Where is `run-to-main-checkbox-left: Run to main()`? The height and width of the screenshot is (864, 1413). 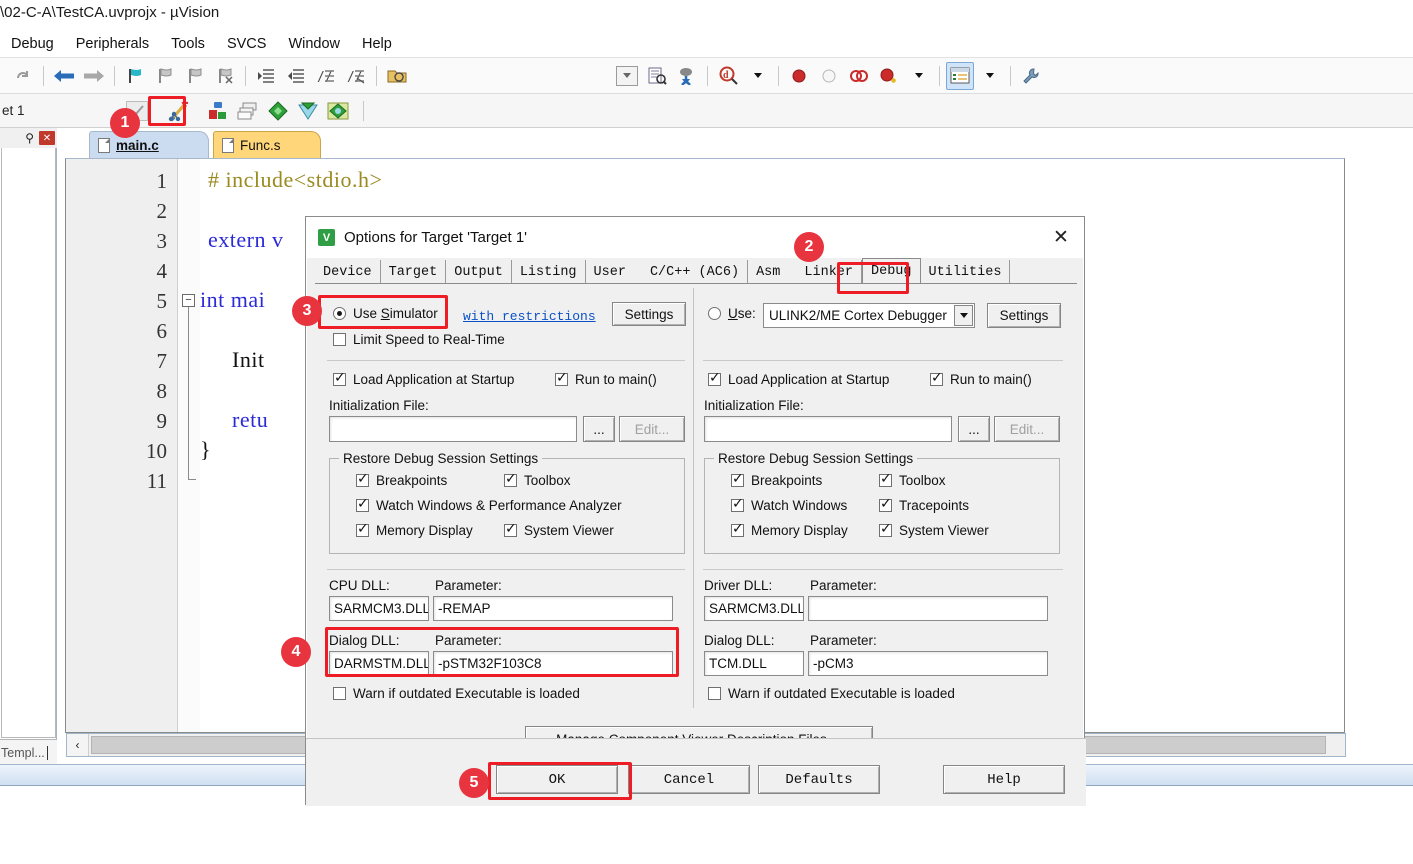
run-to-main-checkbox-left: Run to main() is located at coordinates (606, 378).